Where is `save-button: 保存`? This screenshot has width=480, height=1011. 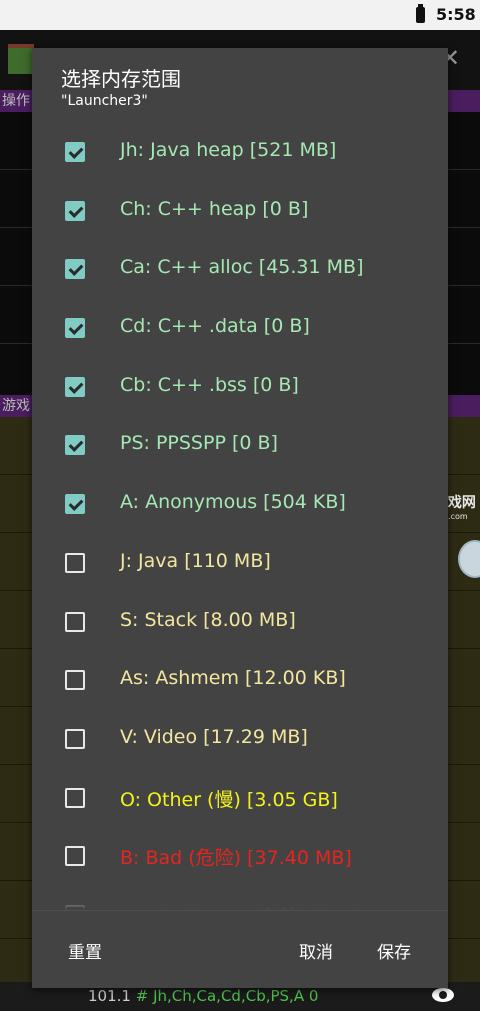
save-button: 保存 is located at coordinates (394, 950).